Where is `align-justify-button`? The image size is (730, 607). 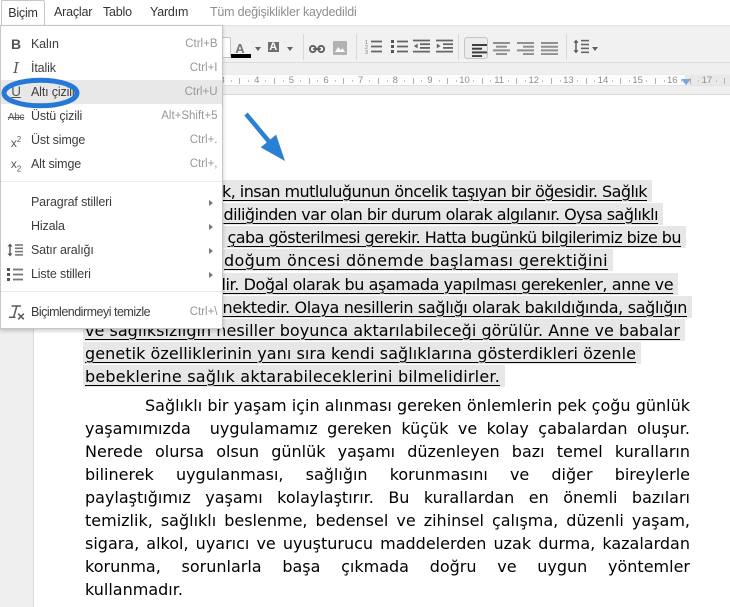 align-justify-button is located at coordinates (549, 48).